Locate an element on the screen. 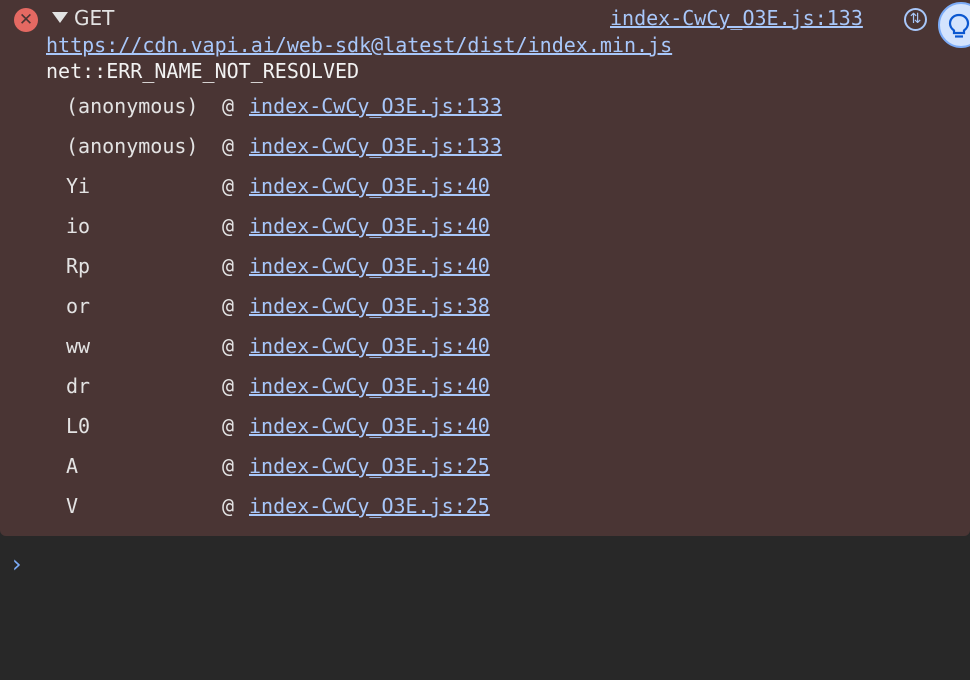 The image size is (970, 680). network-request-icon: ⇅ is located at coordinates (915, 19).